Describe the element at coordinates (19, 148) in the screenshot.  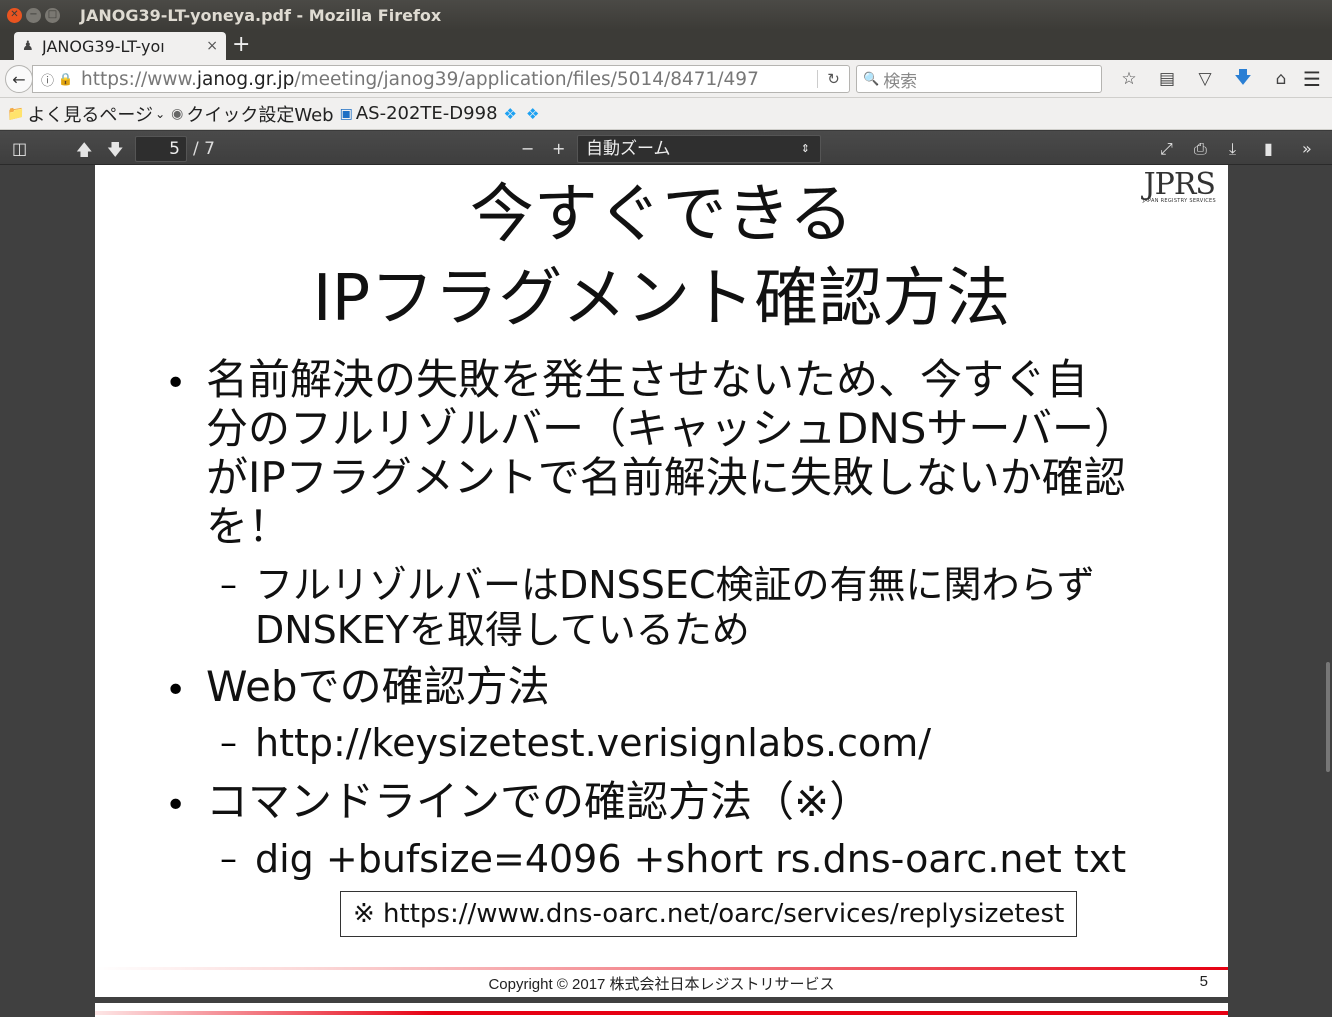
I see `sidebar-toggle-icon: ◫` at that location.